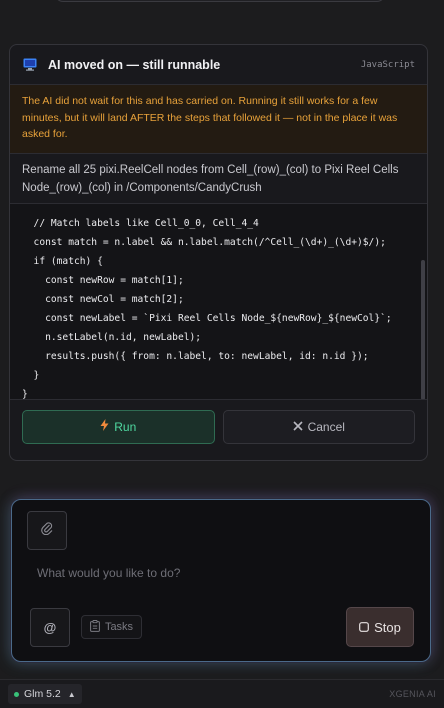  I want to click on code-line: // Match labels like Cell_0_0, Cell_4_4, so click(140, 223).